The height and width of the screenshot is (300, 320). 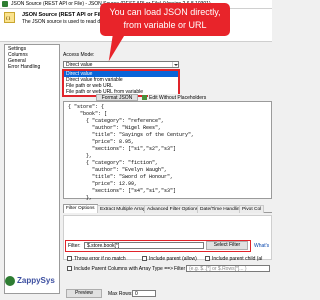 What do you see at coordinates (64, 15) in the screenshot?
I see `header-title: JSON Source (REST API or File)` at bounding box center [64, 15].